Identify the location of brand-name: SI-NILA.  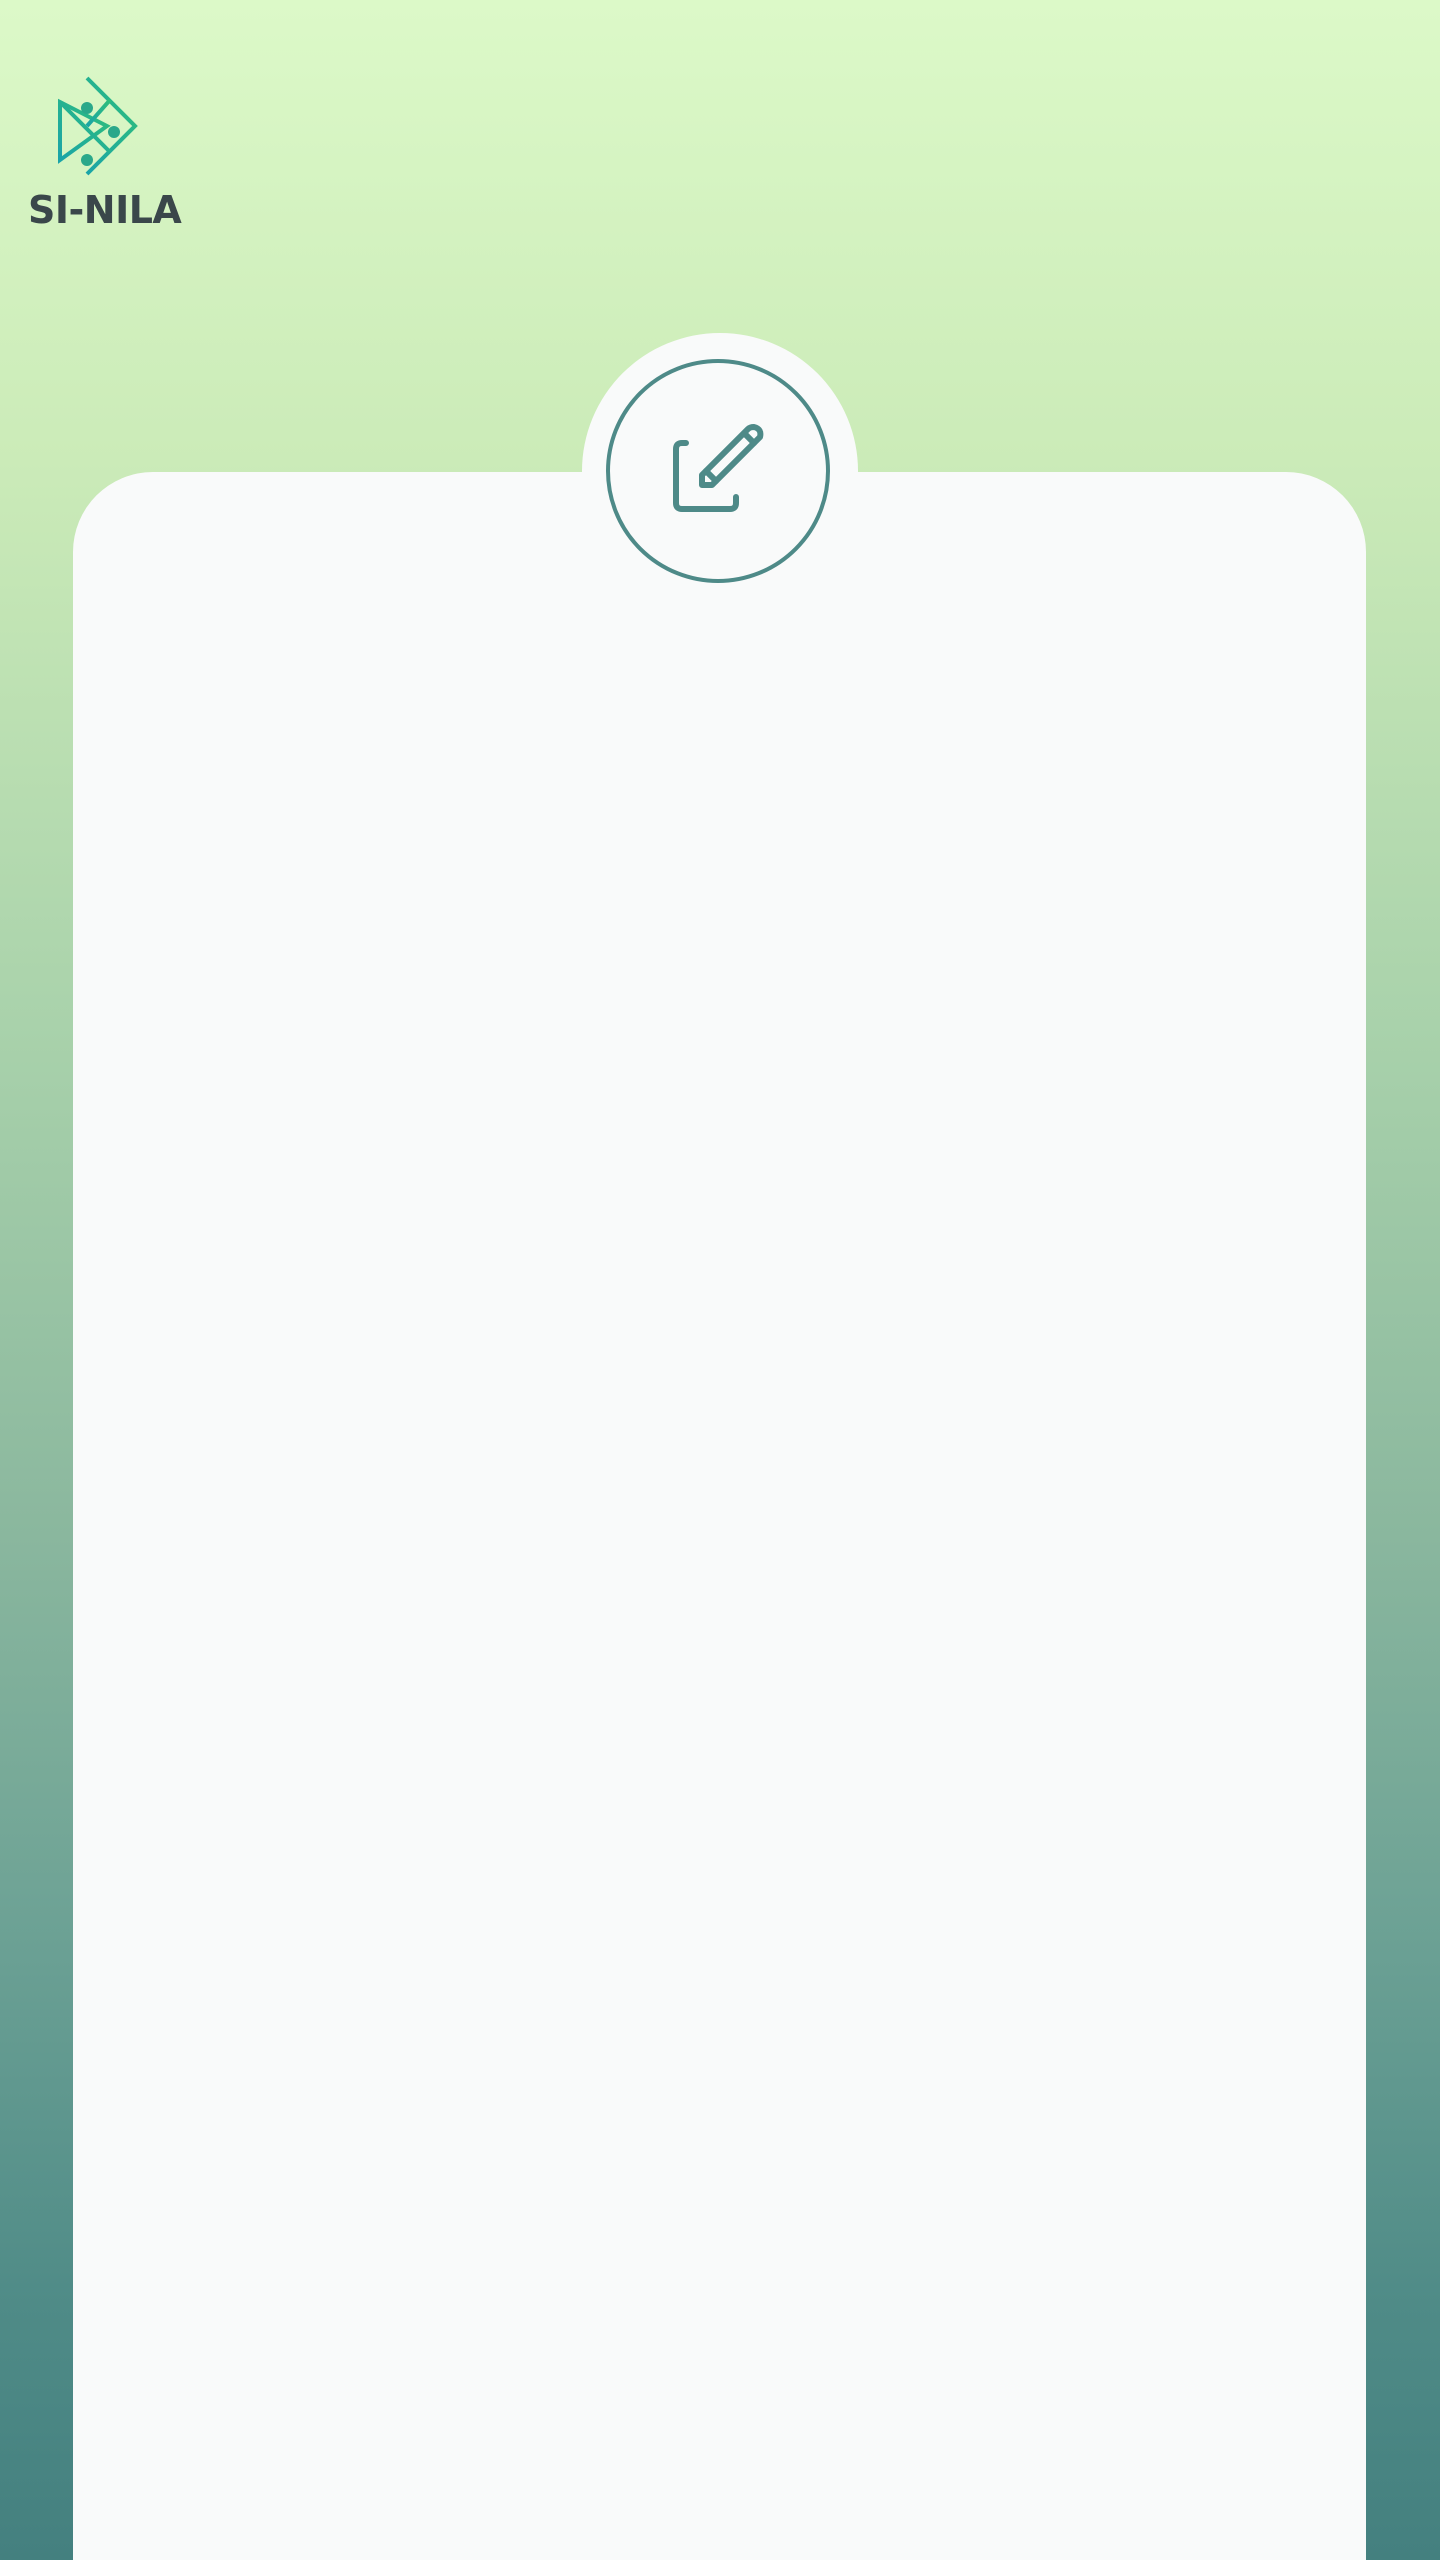
(105, 210).